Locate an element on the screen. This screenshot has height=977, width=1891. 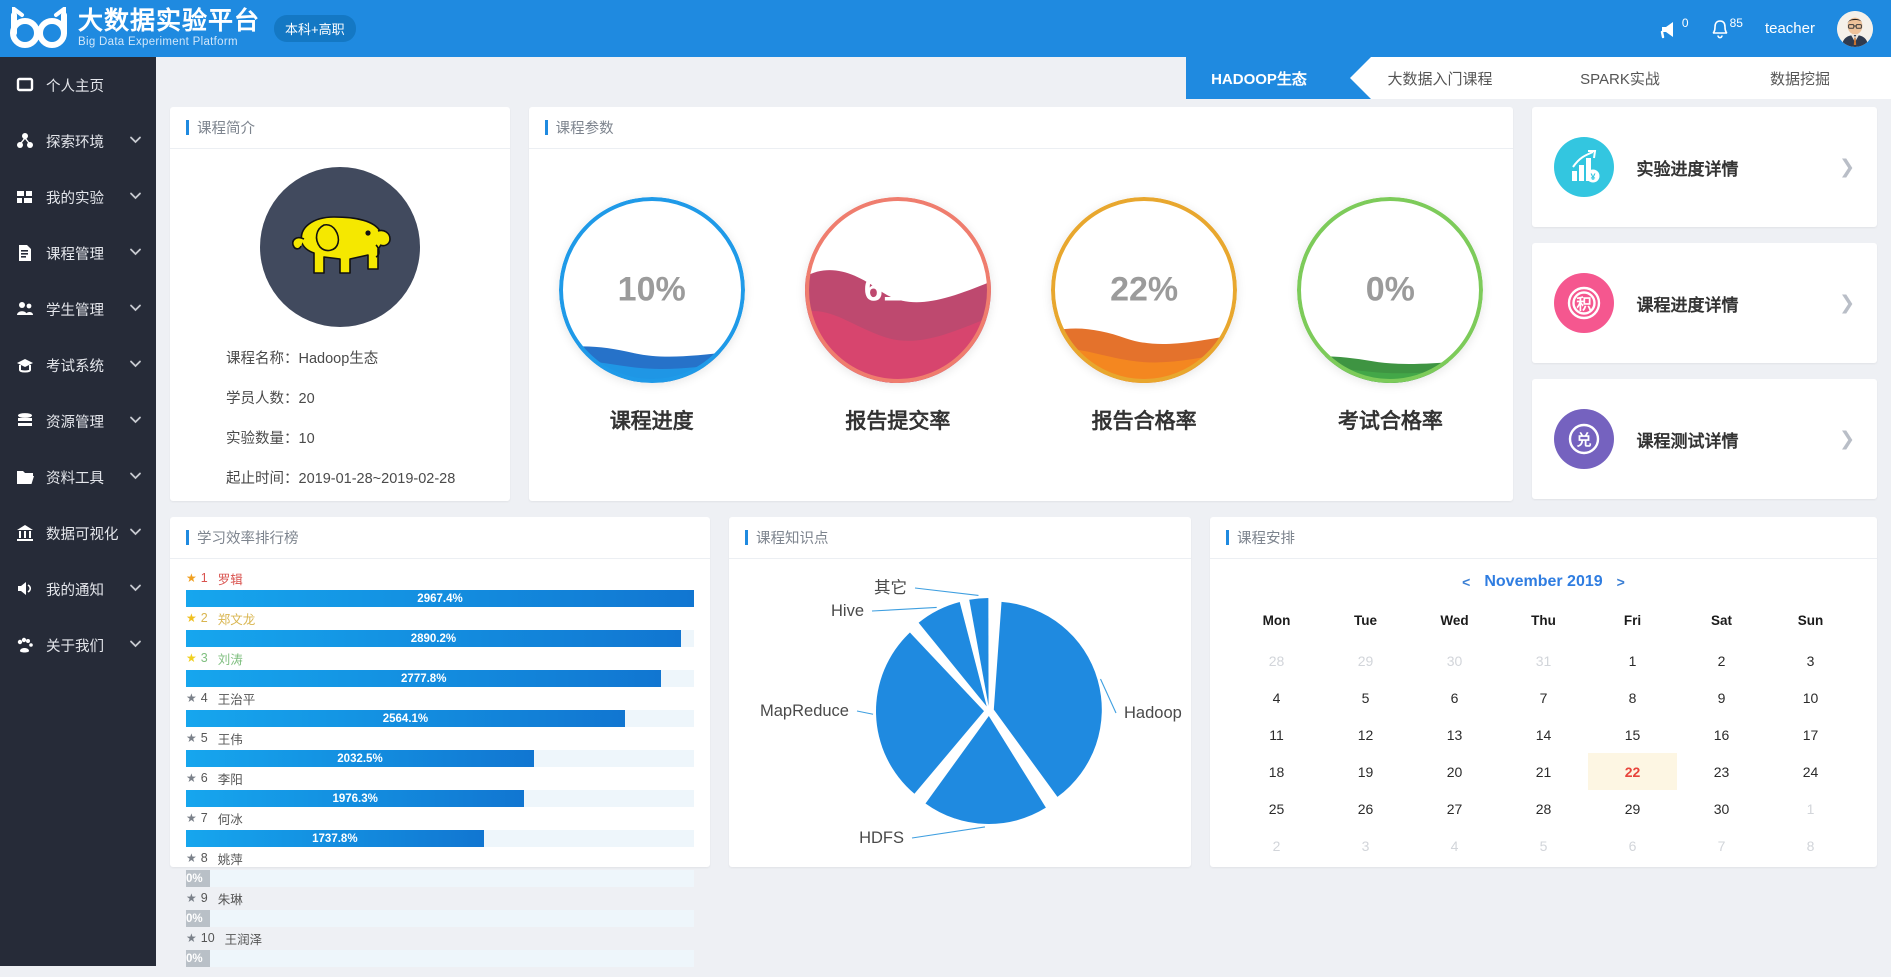
calendar-day-cell: 9 is located at coordinates (1721, 697).